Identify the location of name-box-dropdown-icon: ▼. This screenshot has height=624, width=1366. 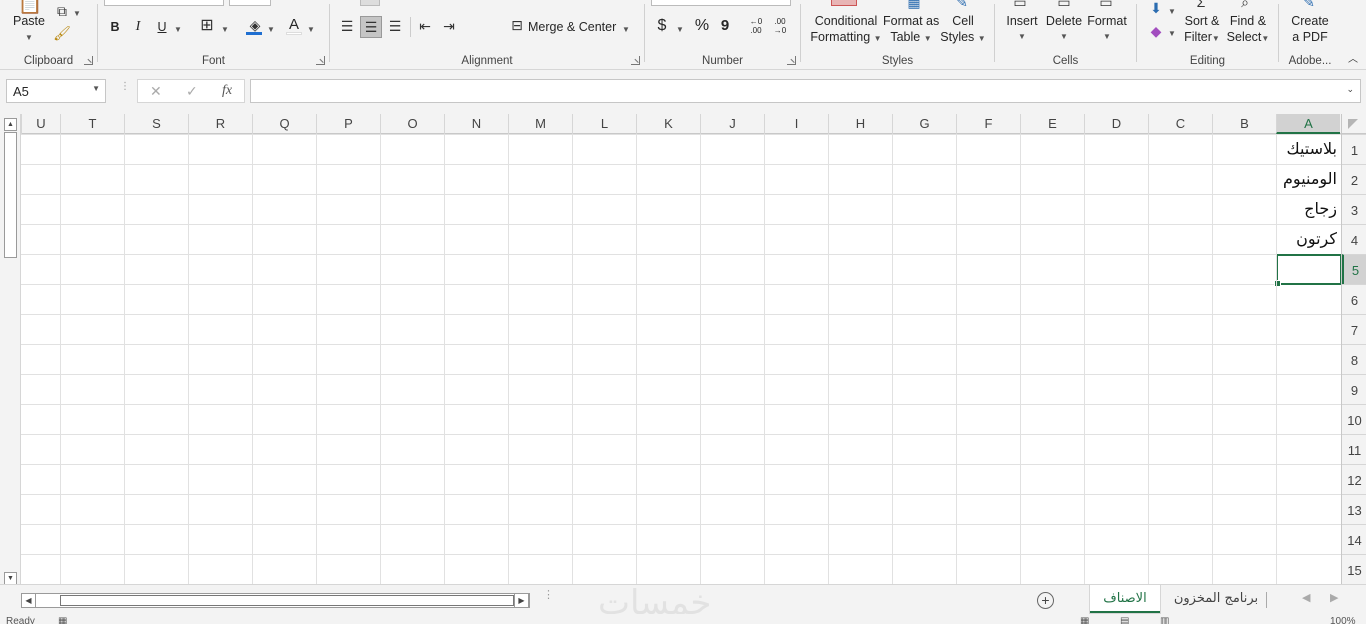
(96, 88).